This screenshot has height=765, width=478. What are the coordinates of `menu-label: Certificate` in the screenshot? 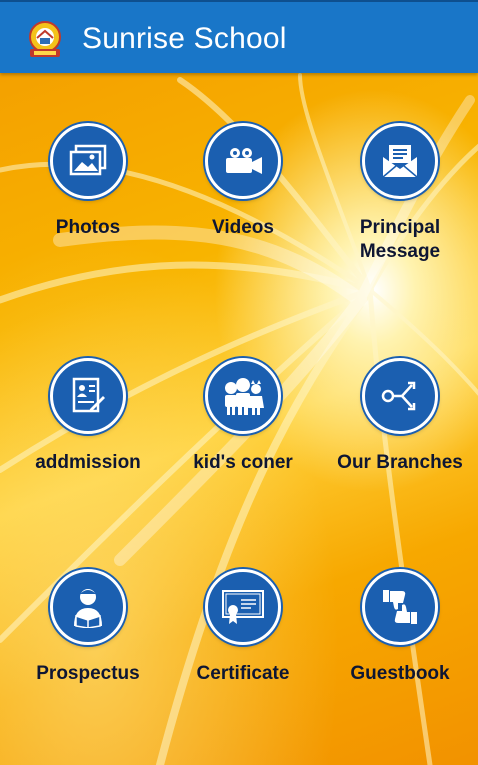 It's located at (243, 673).